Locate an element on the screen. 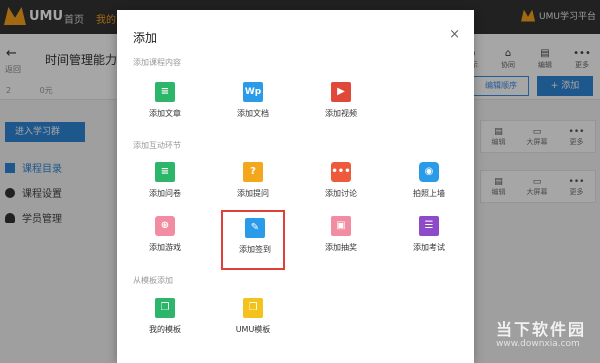 The height and width of the screenshot is (363, 600). tile-label: 添加讨论 is located at coordinates (341, 193).